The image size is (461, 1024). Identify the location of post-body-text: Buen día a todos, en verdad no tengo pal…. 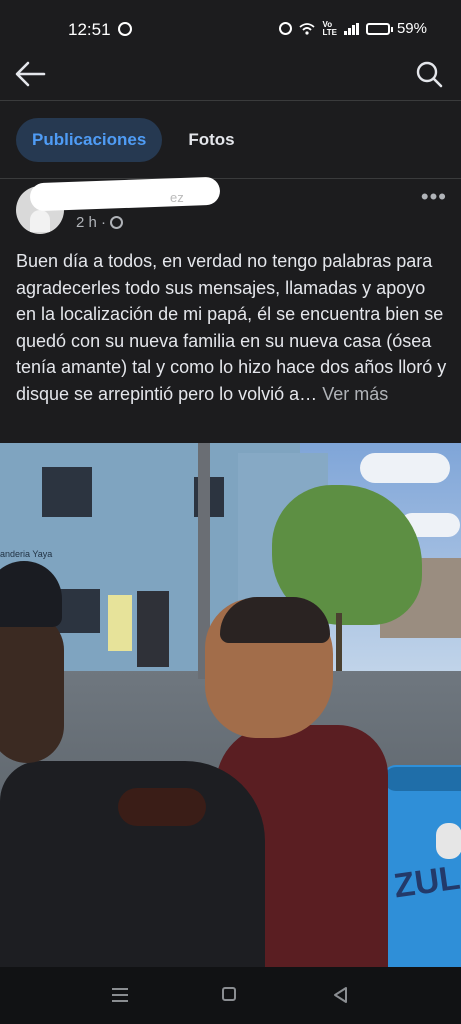
(231, 327).